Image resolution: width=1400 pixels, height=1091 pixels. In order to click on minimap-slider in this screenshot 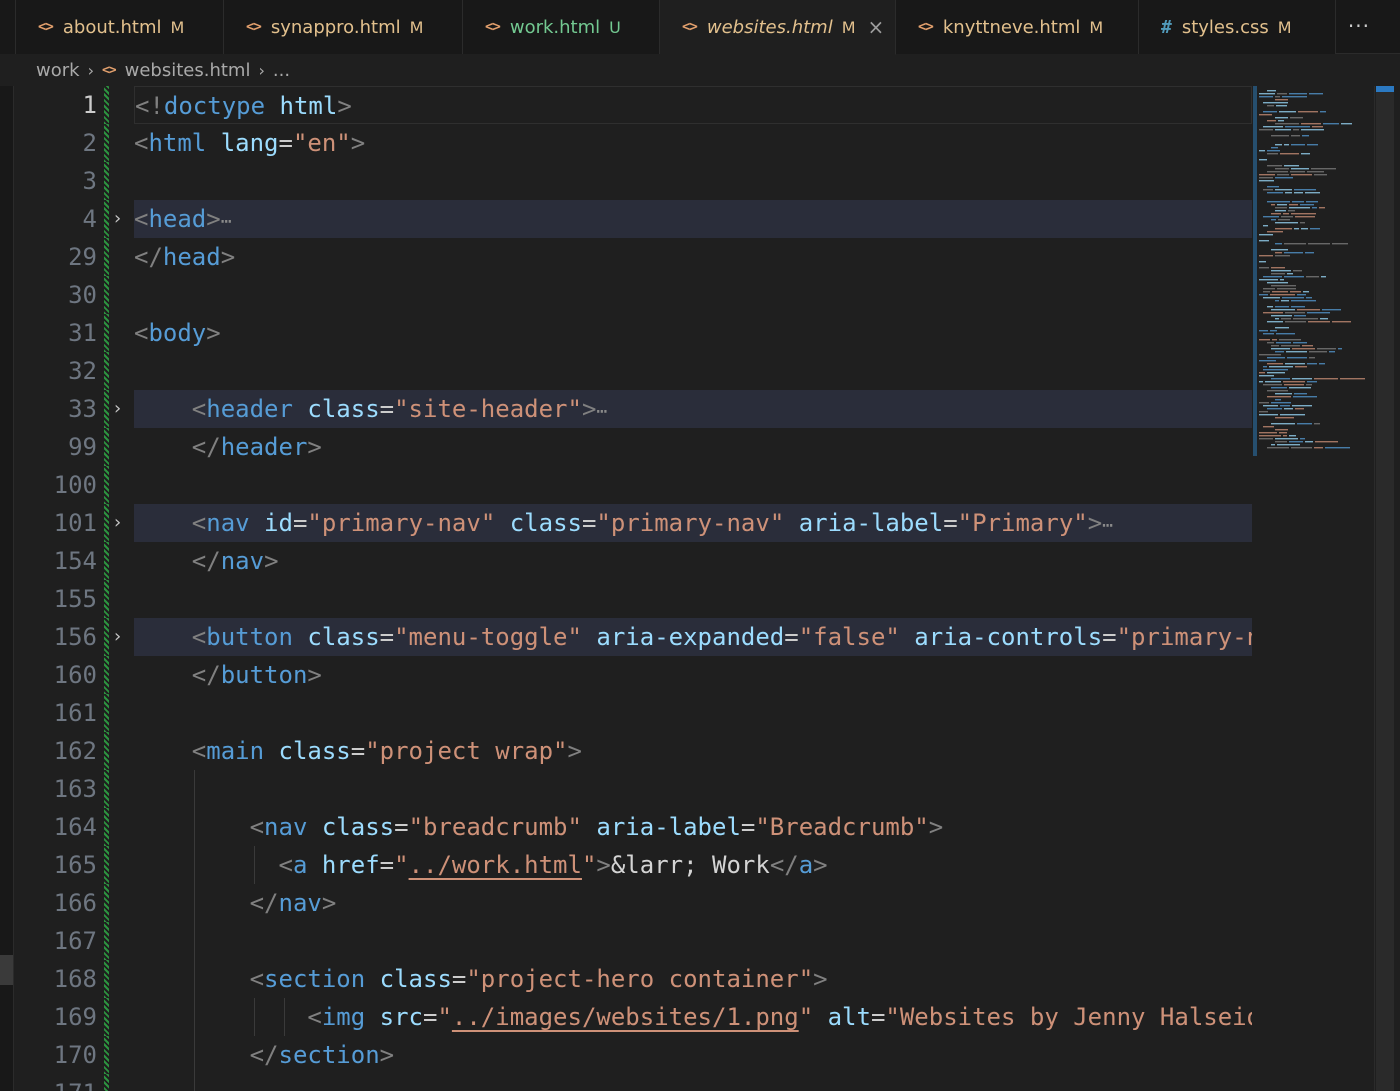, I will do `click(1255, 271)`.